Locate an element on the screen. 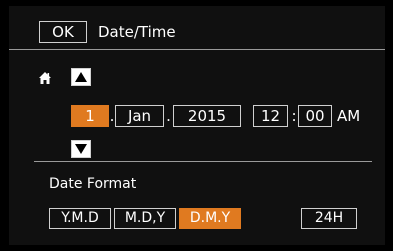 The width and height of the screenshot is (393, 251). hour-field: 12 is located at coordinates (270, 116).